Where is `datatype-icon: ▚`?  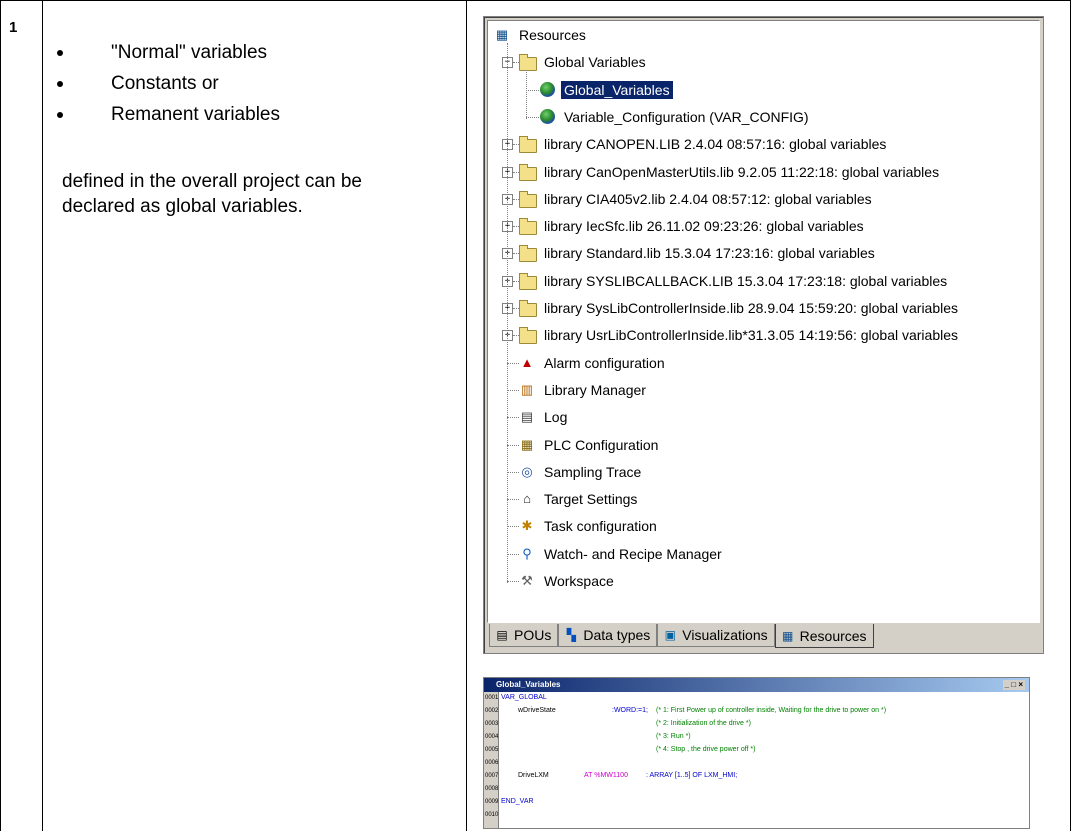 datatype-icon: ▚ is located at coordinates (571, 635).